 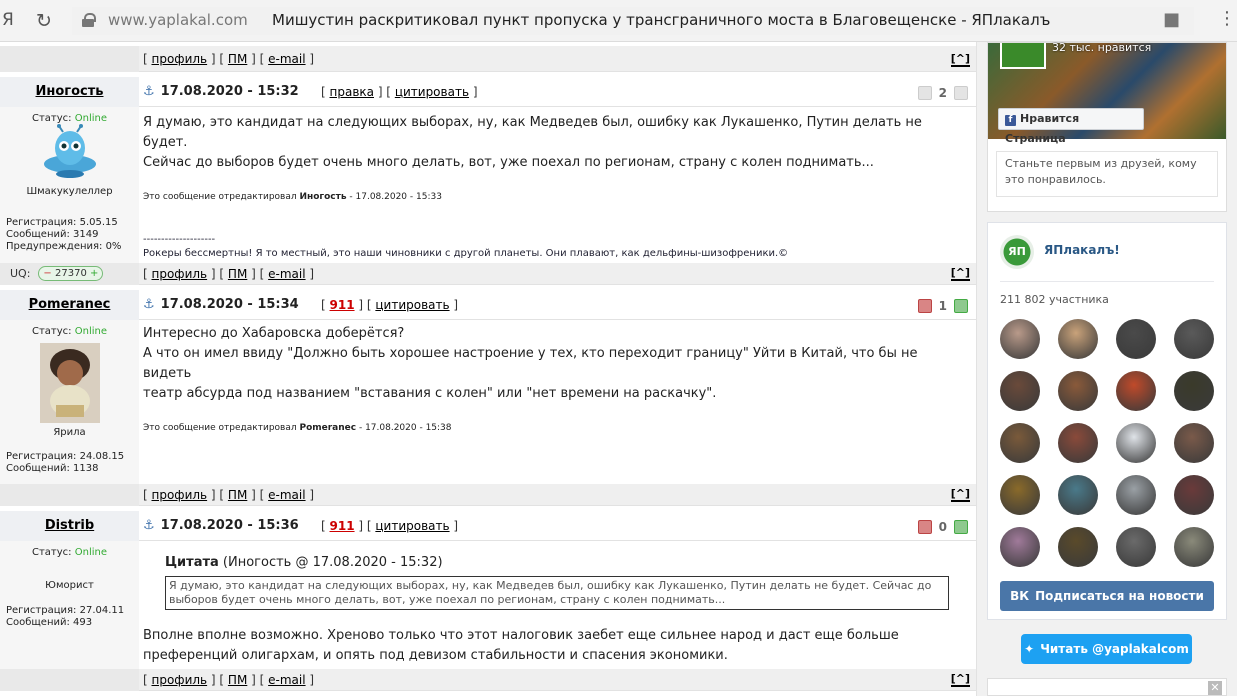 I want to click on avatar-label: Шмакукулеллер, so click(x=69, y=191).